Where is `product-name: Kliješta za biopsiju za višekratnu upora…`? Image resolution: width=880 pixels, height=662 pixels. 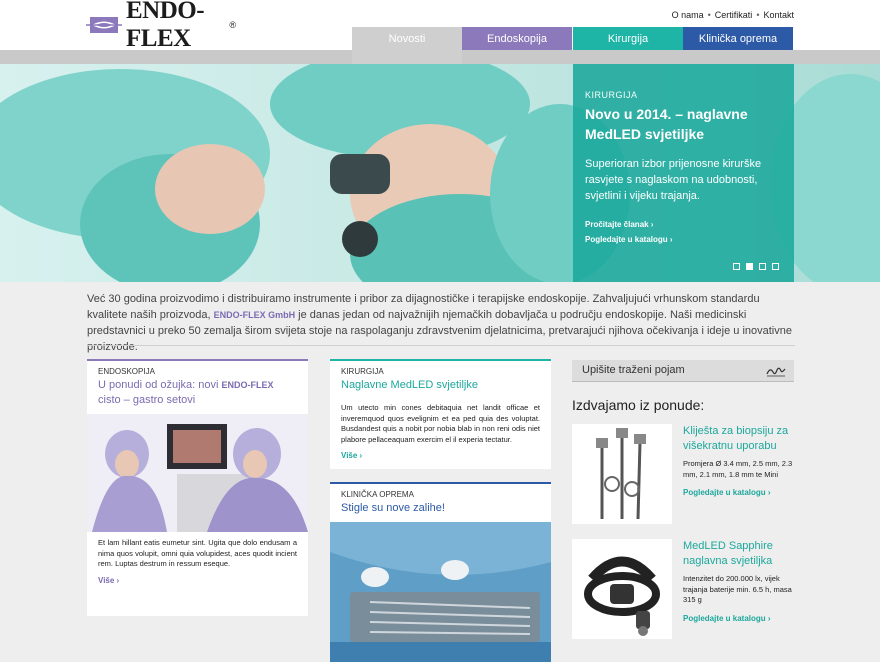 product-name: Kliješta za biopsiju za višekratnu upora… is located at coordinates (739, 439).